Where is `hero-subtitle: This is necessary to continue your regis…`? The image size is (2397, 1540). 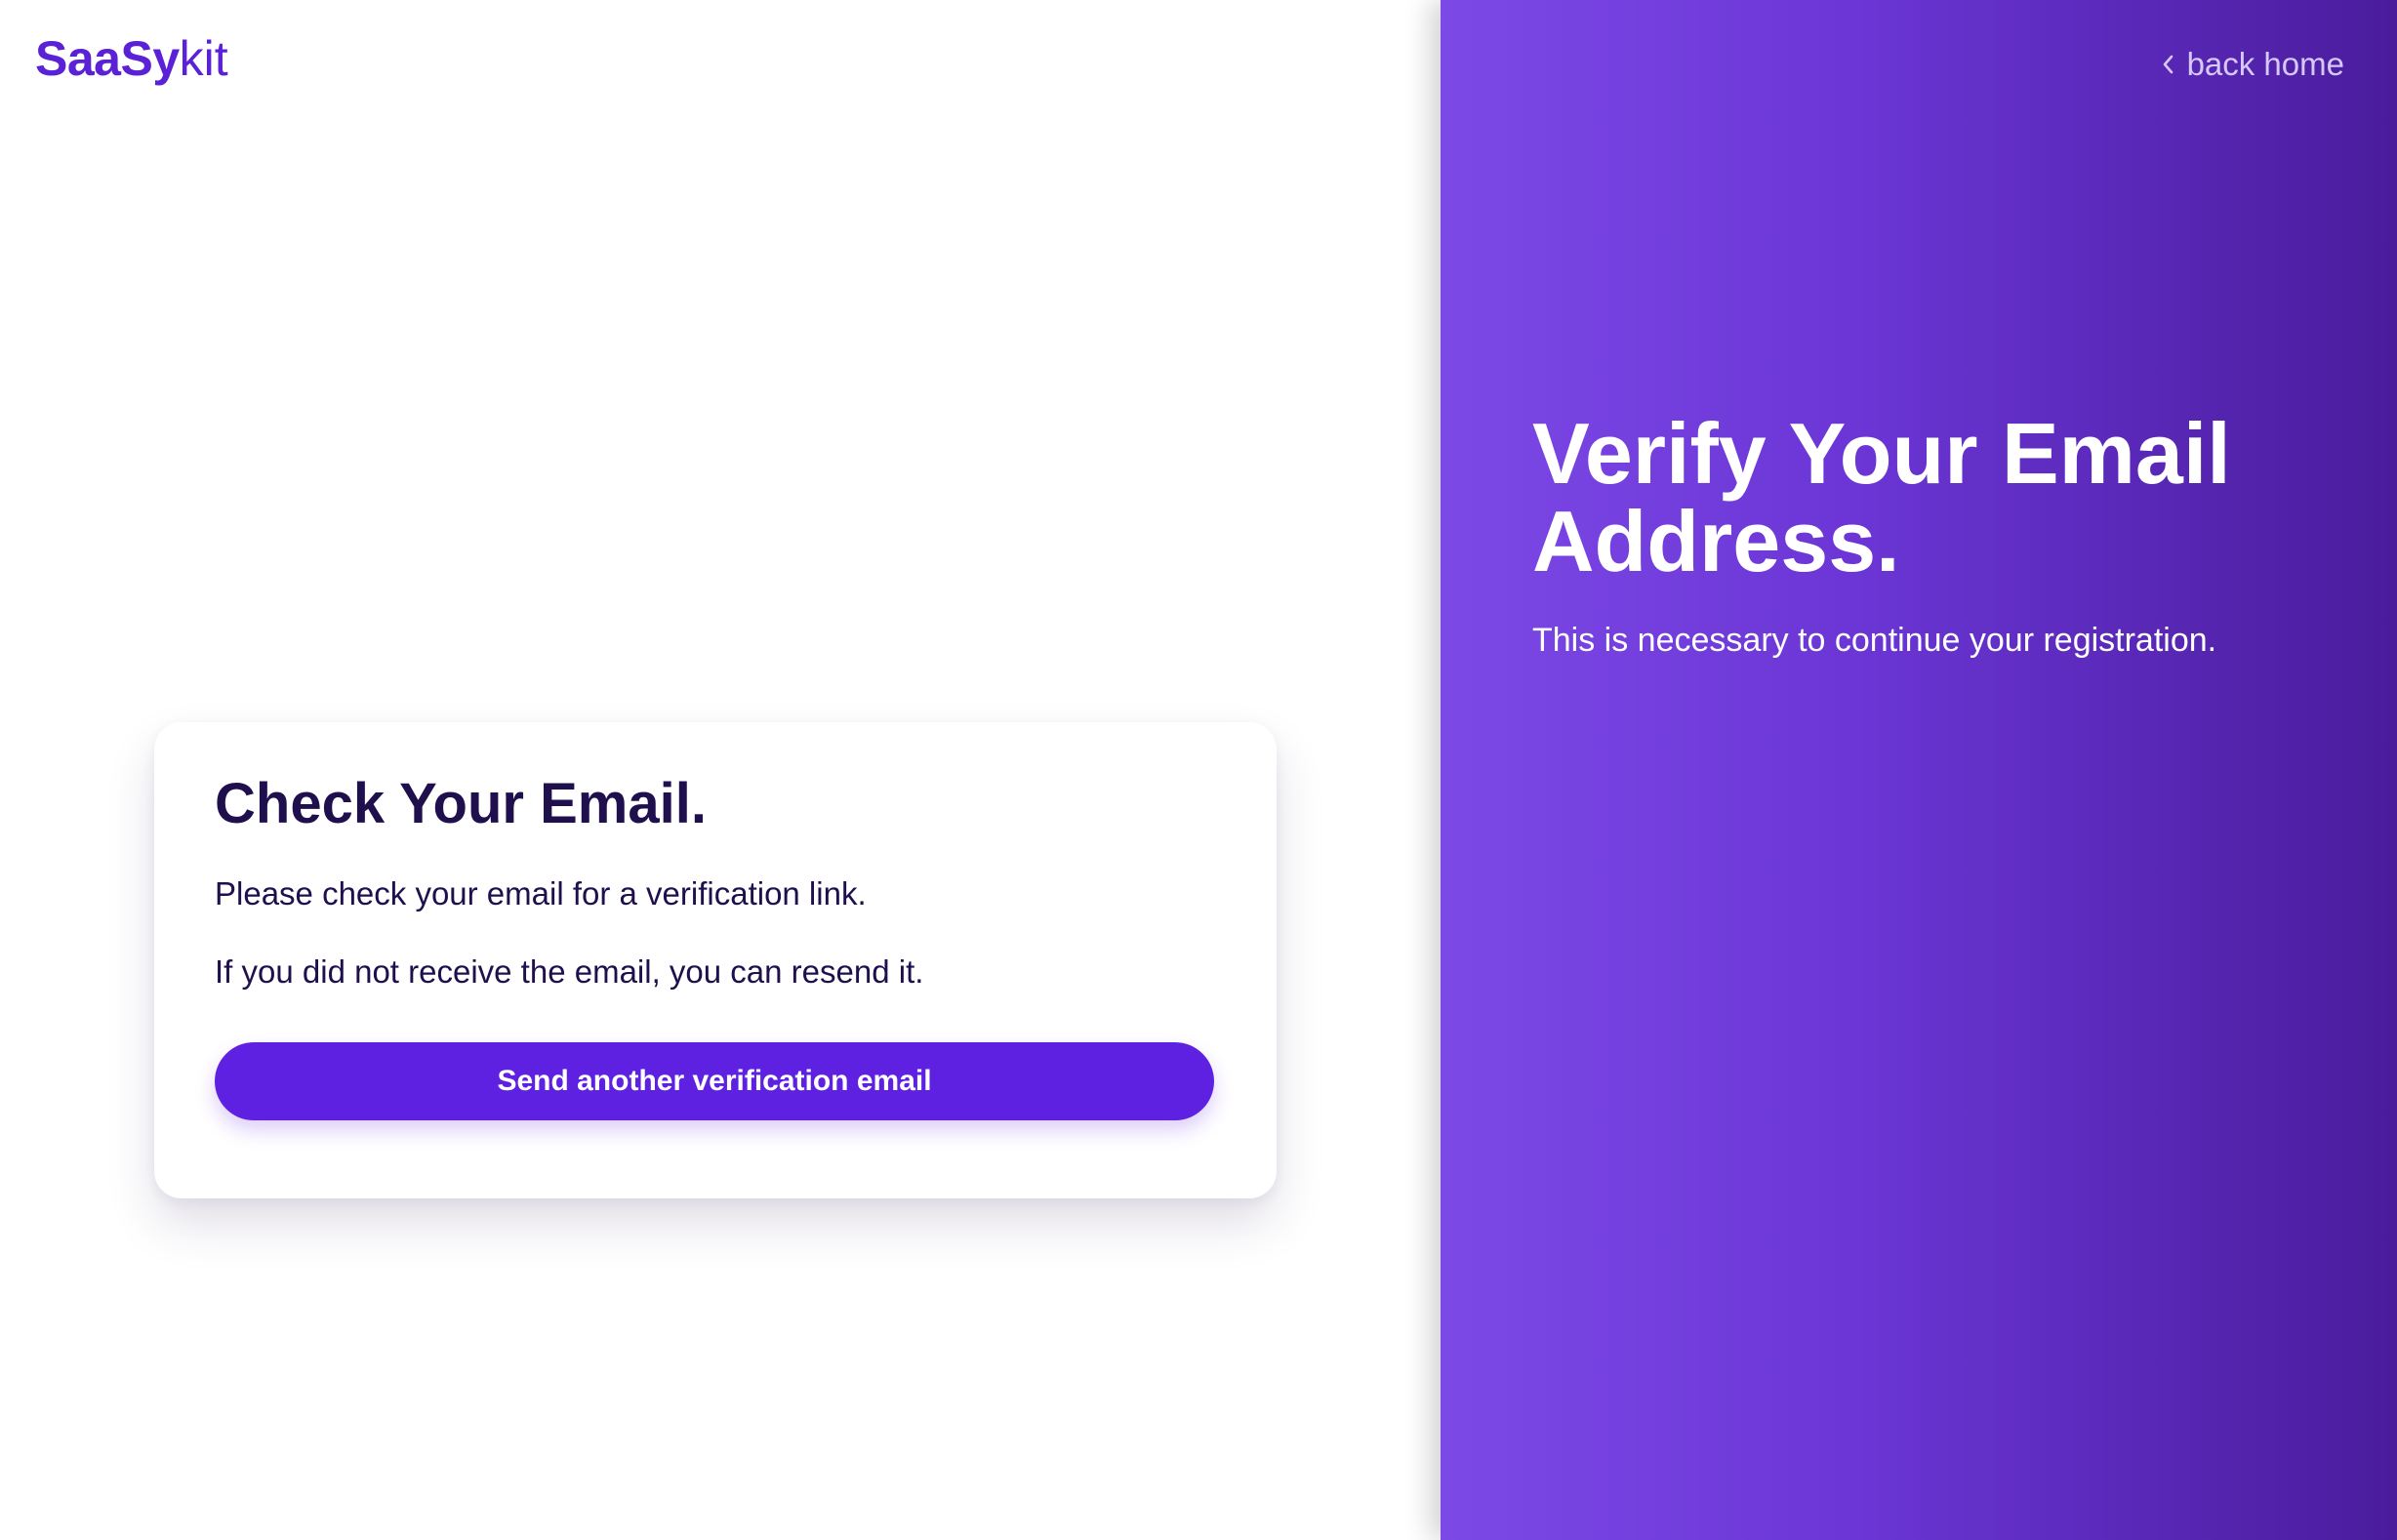
hero-subtitle: This is necessary to continue your regis… is located at coordinates (1874, 640).